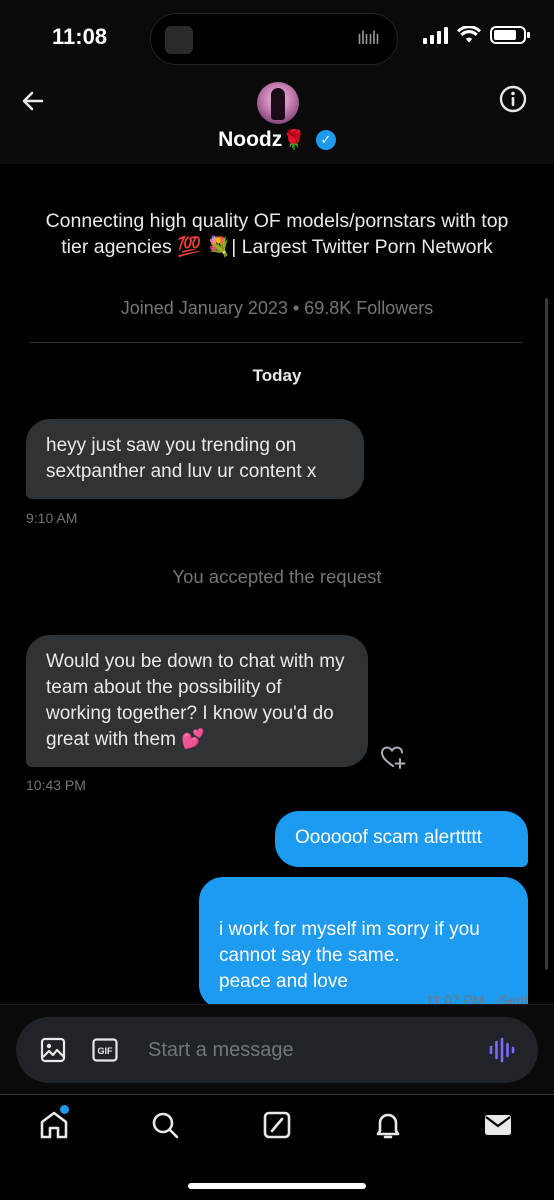  I want to click on home-indicator, so click(277, 1186).